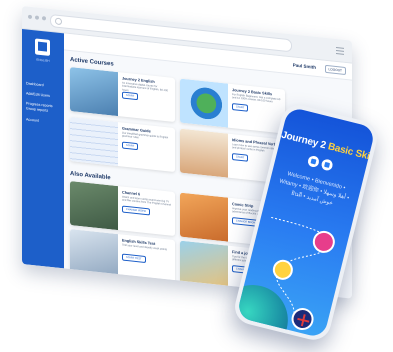  What do you see at coordinates (136, 210) in the screenshot?
I see `resource-button: CHANGE VIDEO` at bounding box center [136, 210].